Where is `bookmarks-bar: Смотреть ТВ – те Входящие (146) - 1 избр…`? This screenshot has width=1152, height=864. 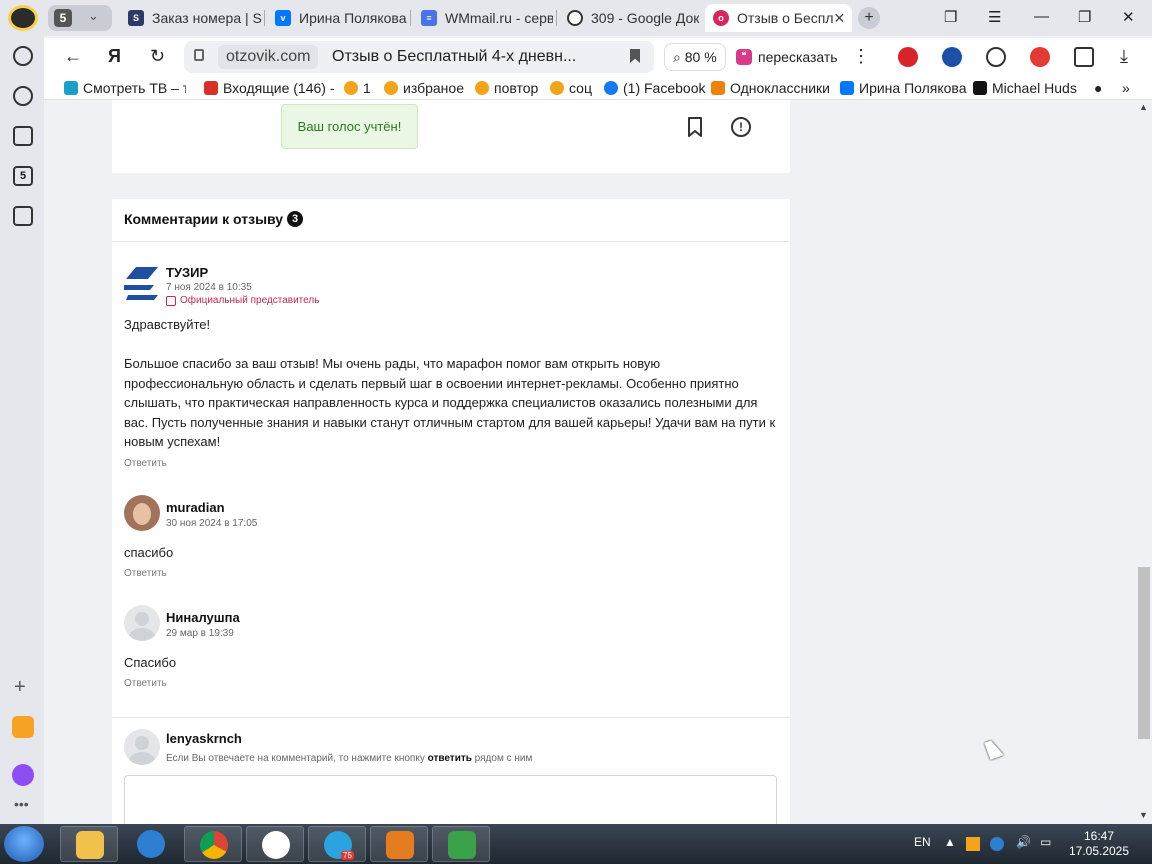 bookmarks-bar: Смотреть ТВ – те Входящие (146) - 1 избр… is located at coordinates (598, 88).